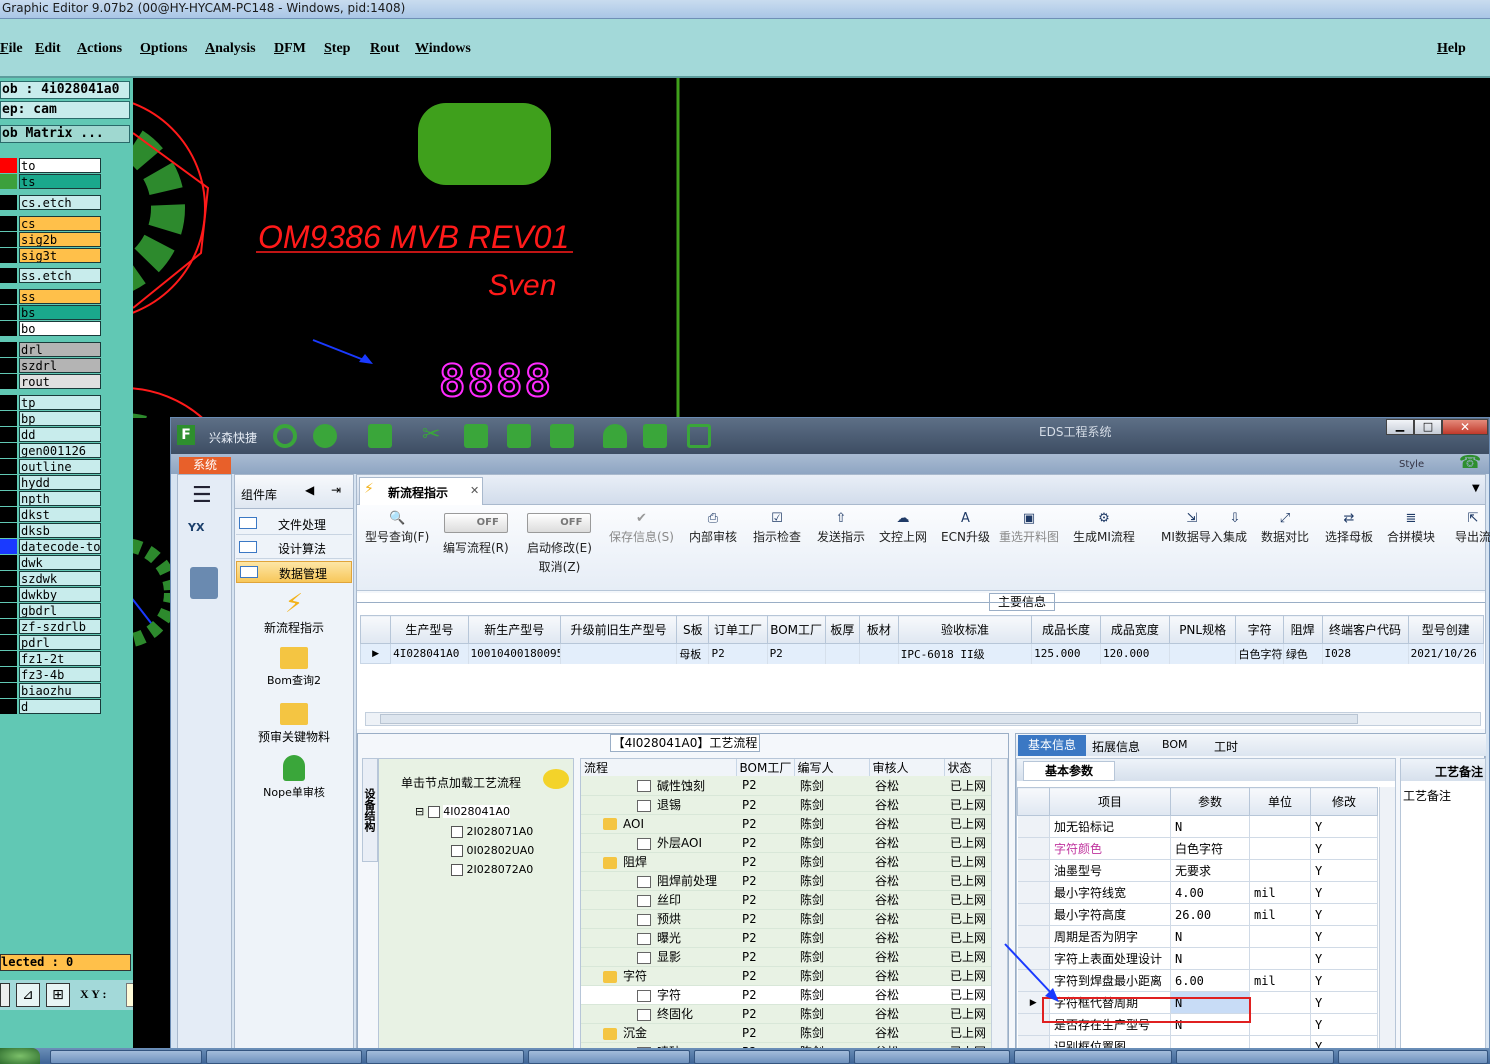  I want to click on layer-row: bo, so click(51, 328).